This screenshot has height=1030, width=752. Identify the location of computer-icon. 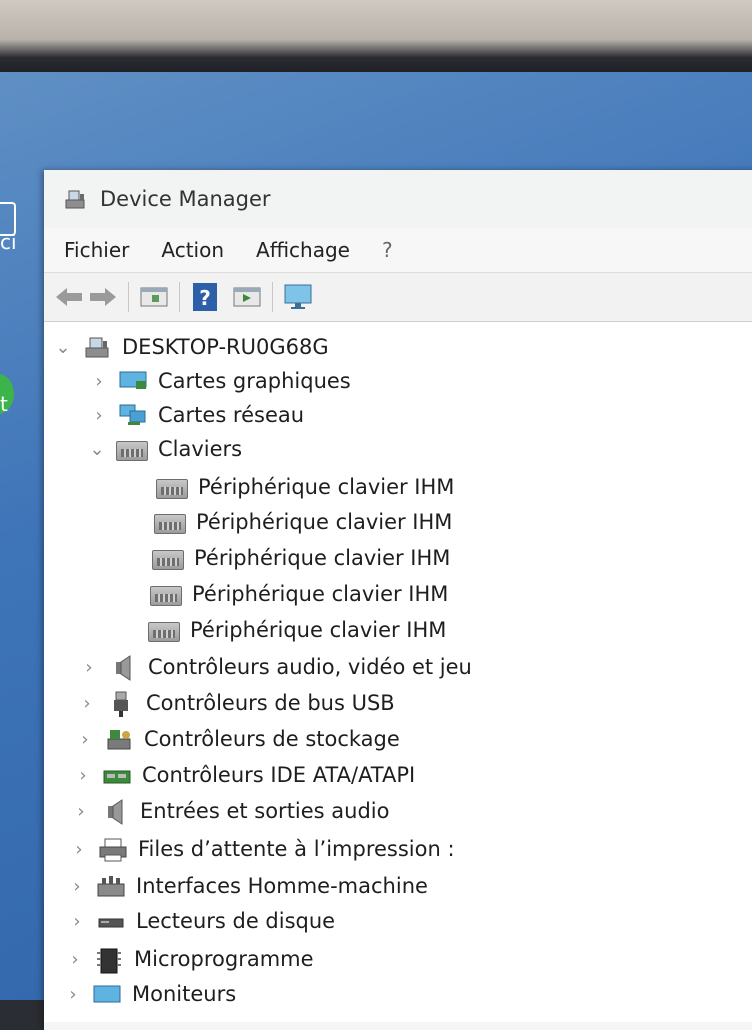
(97, 347).